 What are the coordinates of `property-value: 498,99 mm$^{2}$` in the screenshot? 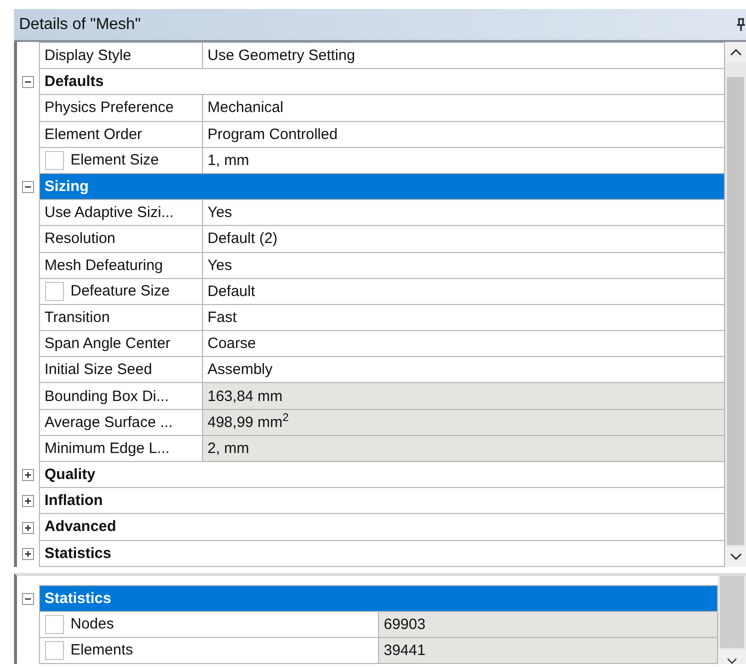 It's located at (463, 422).